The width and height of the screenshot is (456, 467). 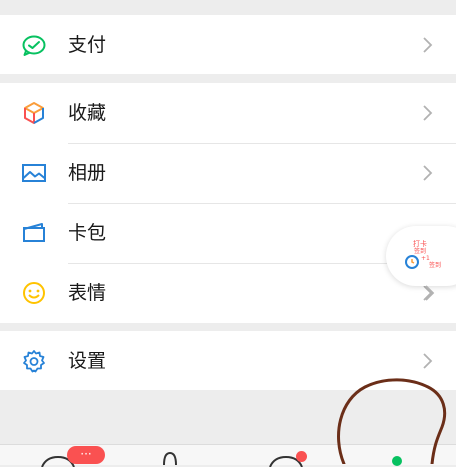 I want to click on chats-unread-badge: ···, so click(x=86, y=455).